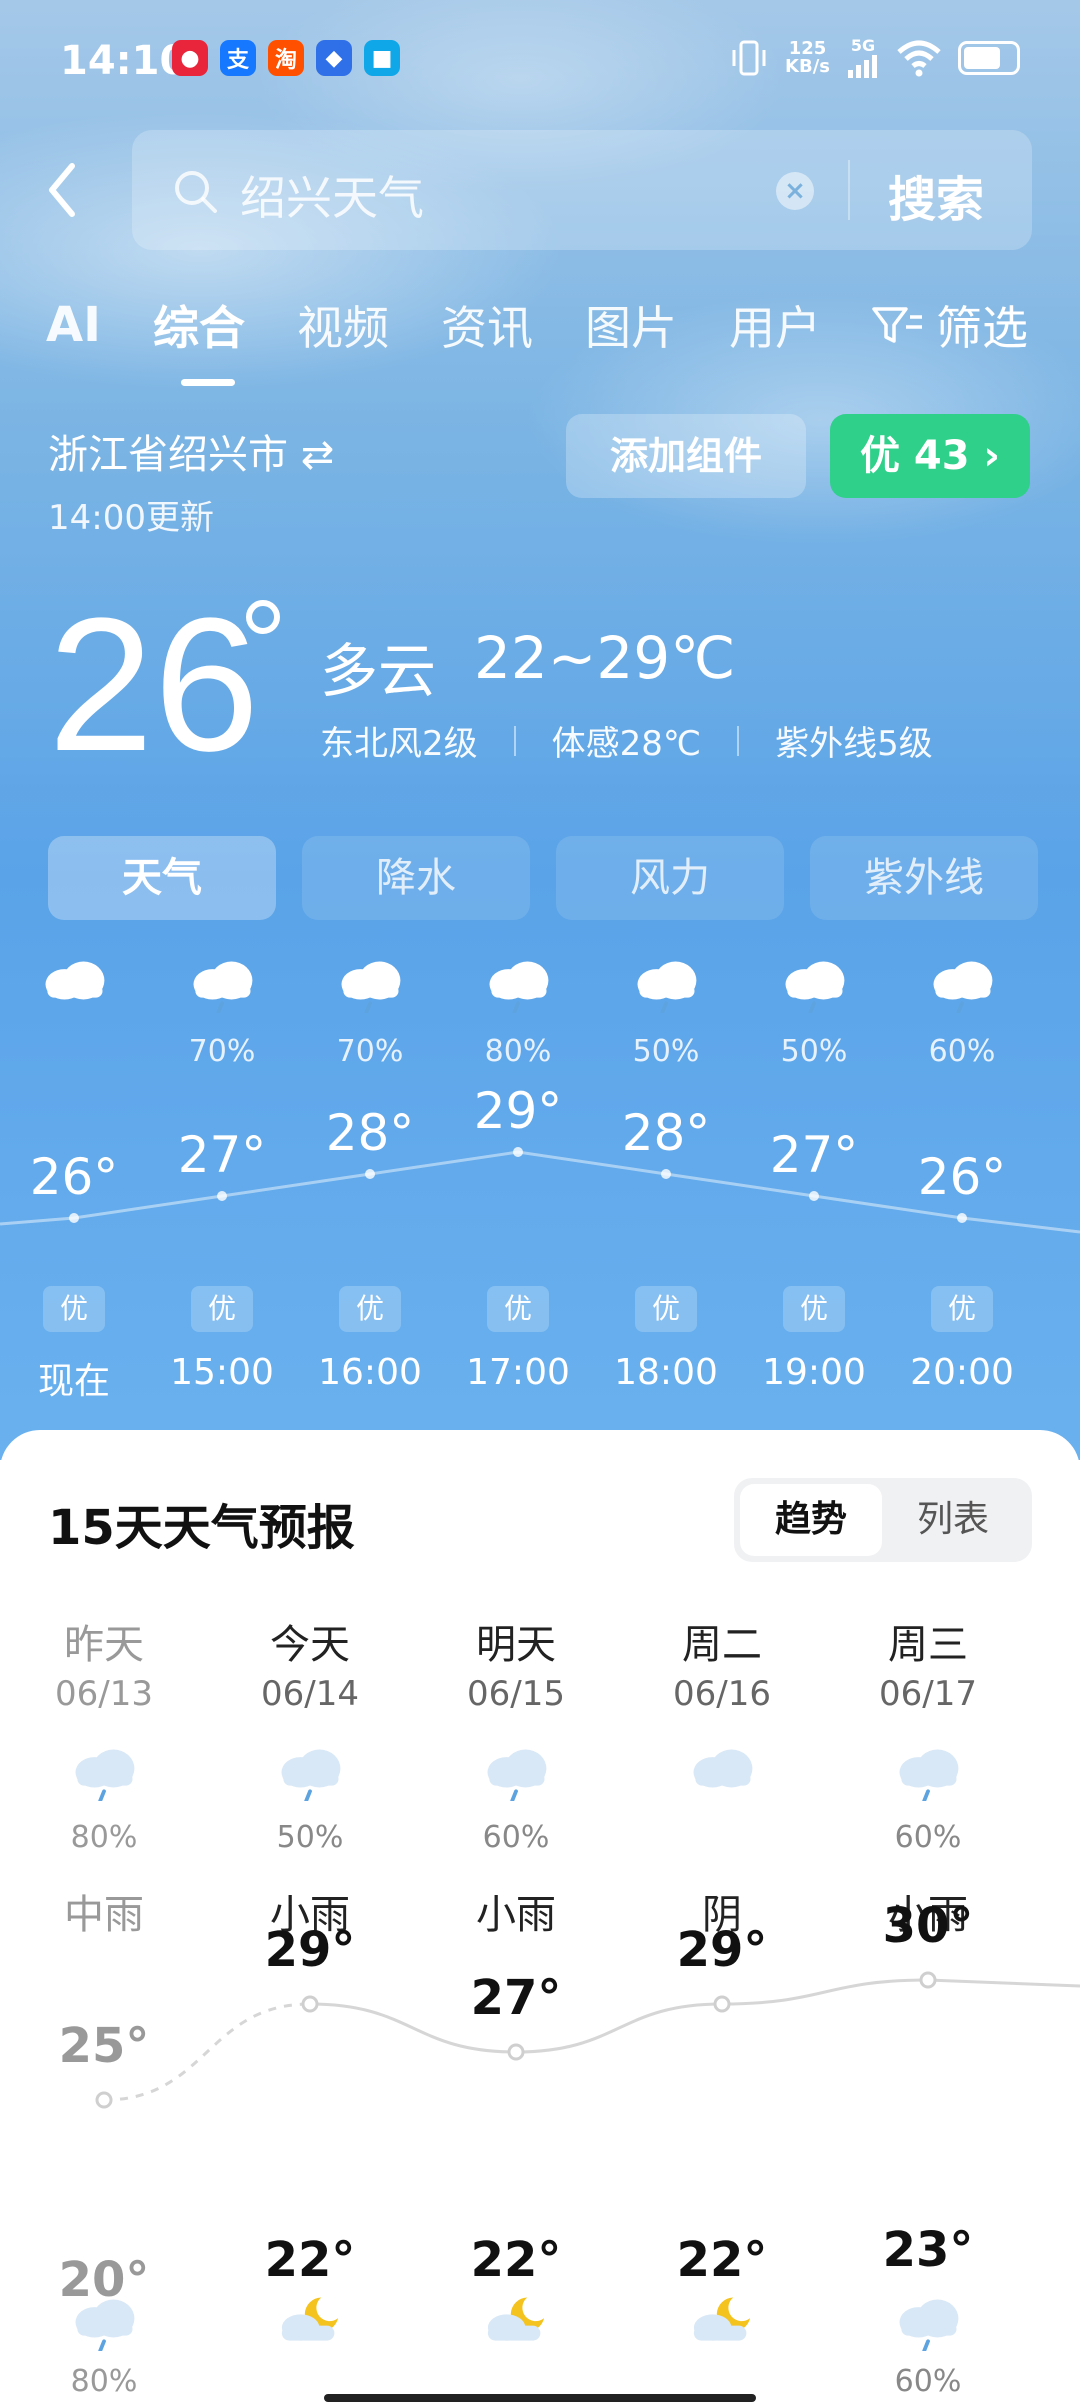  What do you see at coordinates (416, 878) in the screenshot?
I see `segment-precipitation: 降水` at bounding box center [416, 878].